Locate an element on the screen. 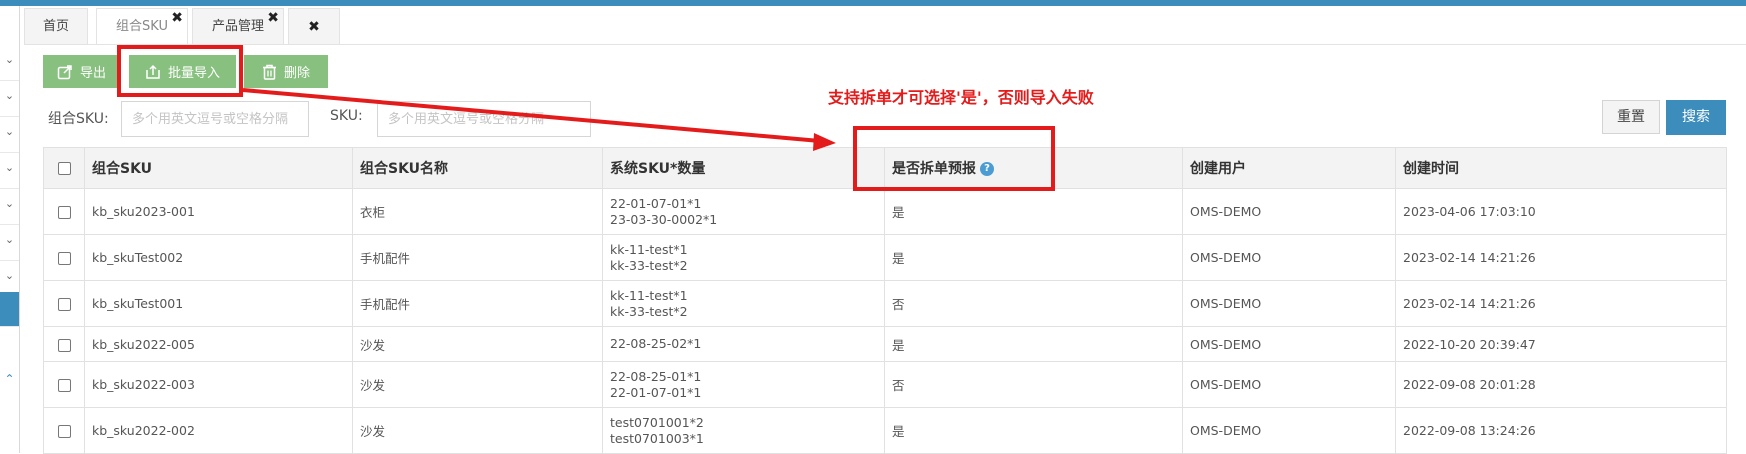 The height and width of the screenshot is (454, 1746). combo-sku-name-cell: 衣柜 is located at coordinates (477, 211).